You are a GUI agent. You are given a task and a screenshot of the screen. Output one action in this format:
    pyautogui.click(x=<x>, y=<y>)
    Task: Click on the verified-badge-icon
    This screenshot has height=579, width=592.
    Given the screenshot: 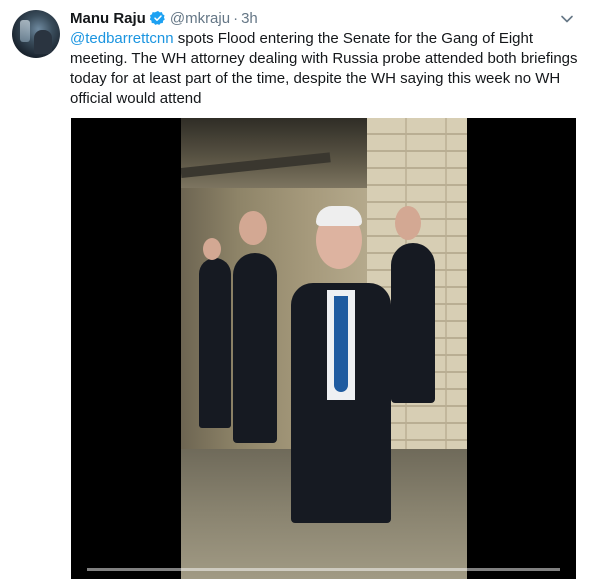 What is the action you would take?
    pyautogui.click(x=157, y=18)
    